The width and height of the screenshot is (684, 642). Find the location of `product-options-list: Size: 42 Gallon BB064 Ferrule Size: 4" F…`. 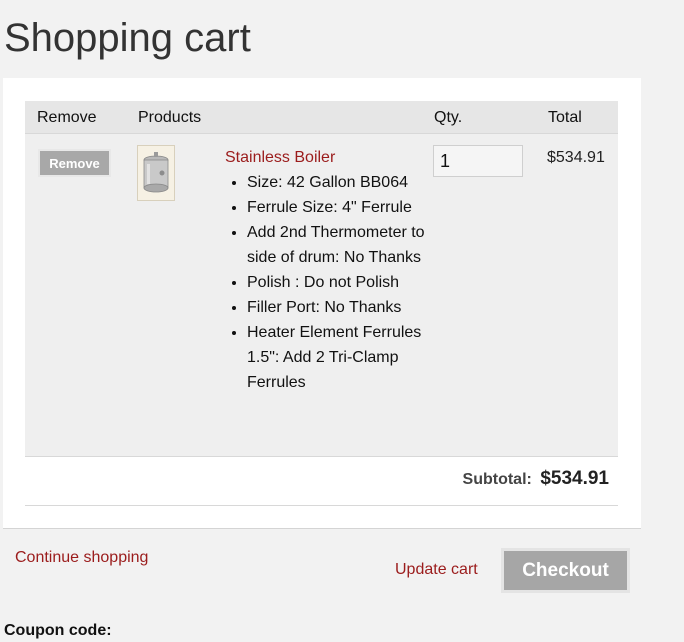

product-options-list: Size: 42 Gallon BB064 Ferrule Size: 4" F… is located at coordinates (336, 282).